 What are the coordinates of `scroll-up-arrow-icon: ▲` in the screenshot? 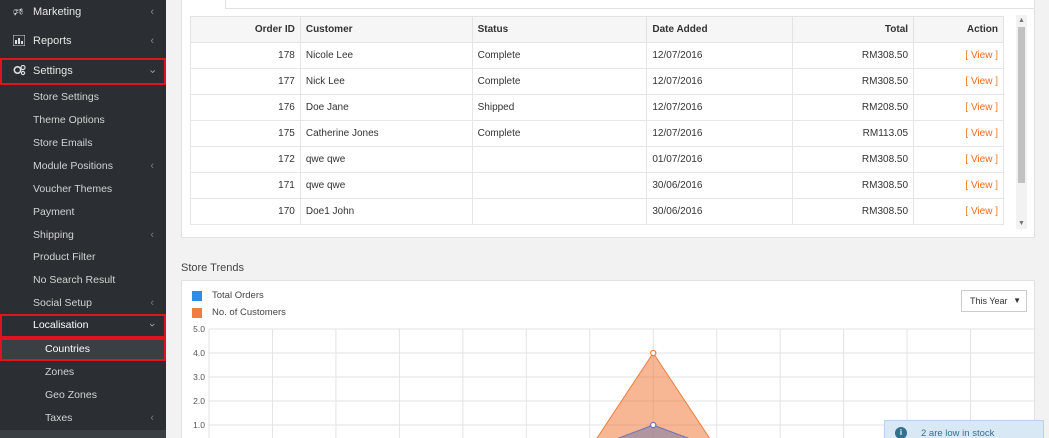 It's located at (1021, 20).